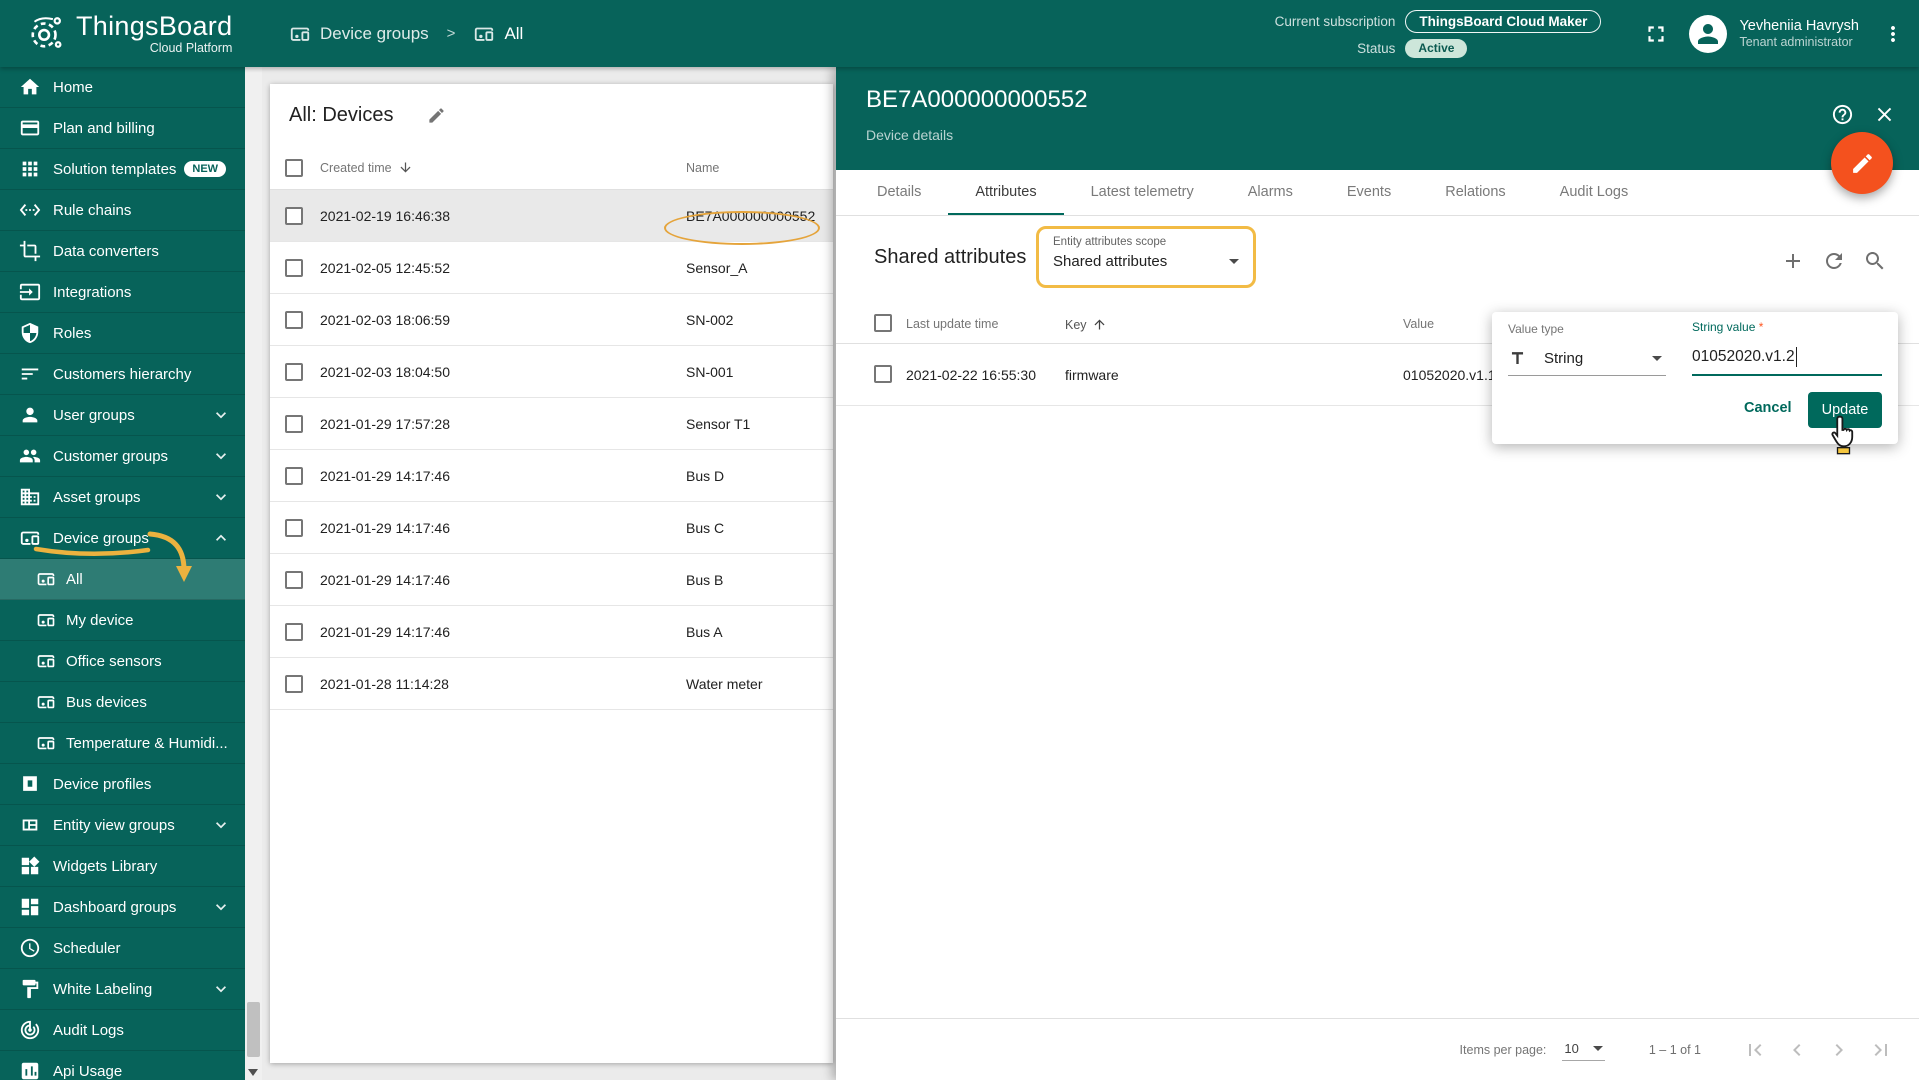  I want to click on table-row: 2021-01-28 11:14:28 Water meter, so click(551, 684).